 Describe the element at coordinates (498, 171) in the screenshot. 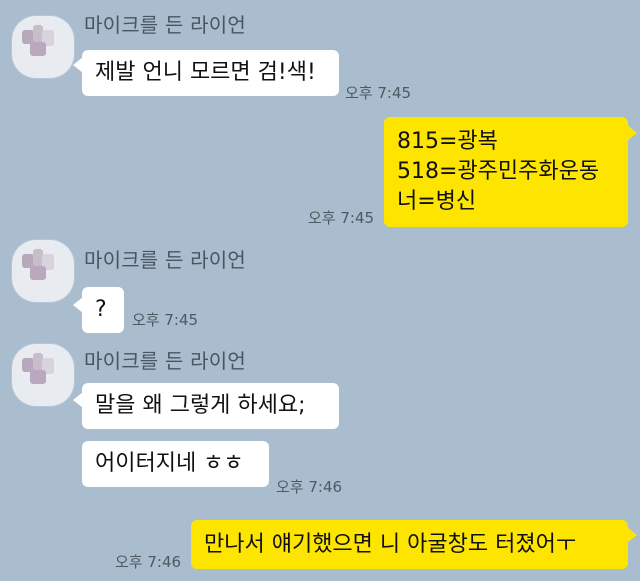

I see `outgoing-message-line: 518=광주민주화운동` at that location.